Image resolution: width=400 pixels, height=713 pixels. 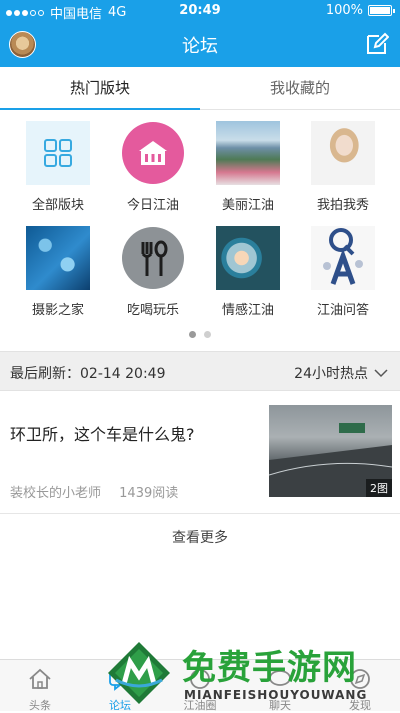 I want to click on chevron-down-icon, so click(x=381, y=373).